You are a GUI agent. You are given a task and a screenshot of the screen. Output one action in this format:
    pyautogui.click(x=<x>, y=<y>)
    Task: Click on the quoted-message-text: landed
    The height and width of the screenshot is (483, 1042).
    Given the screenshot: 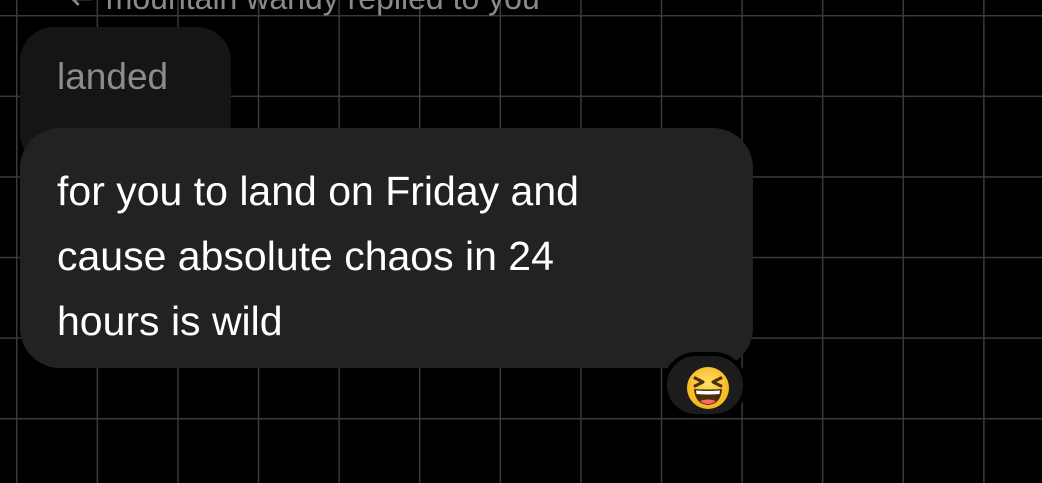 What is the action you would take?
    pyautogui.click(x=113, y=76)
    